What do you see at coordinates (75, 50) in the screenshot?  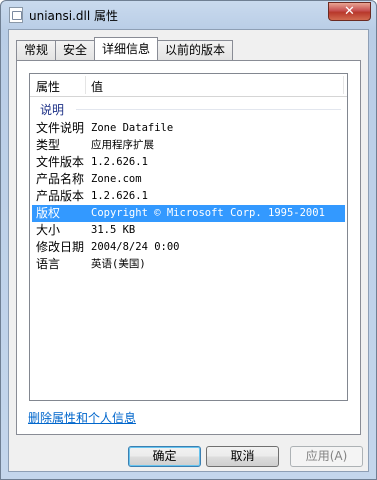 I see `tab-security: 安全` at bounding box center [75, 50].